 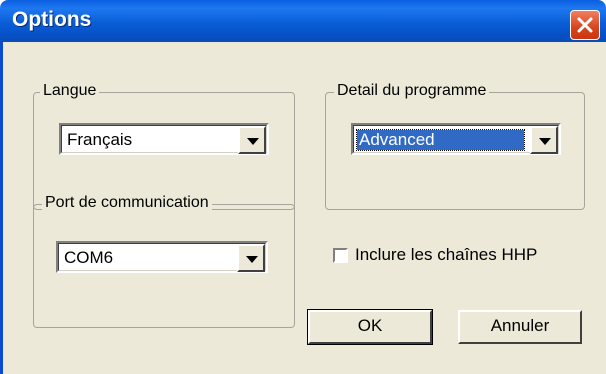 I want to click on hhp-checkbox, so click(x=340, y=255).